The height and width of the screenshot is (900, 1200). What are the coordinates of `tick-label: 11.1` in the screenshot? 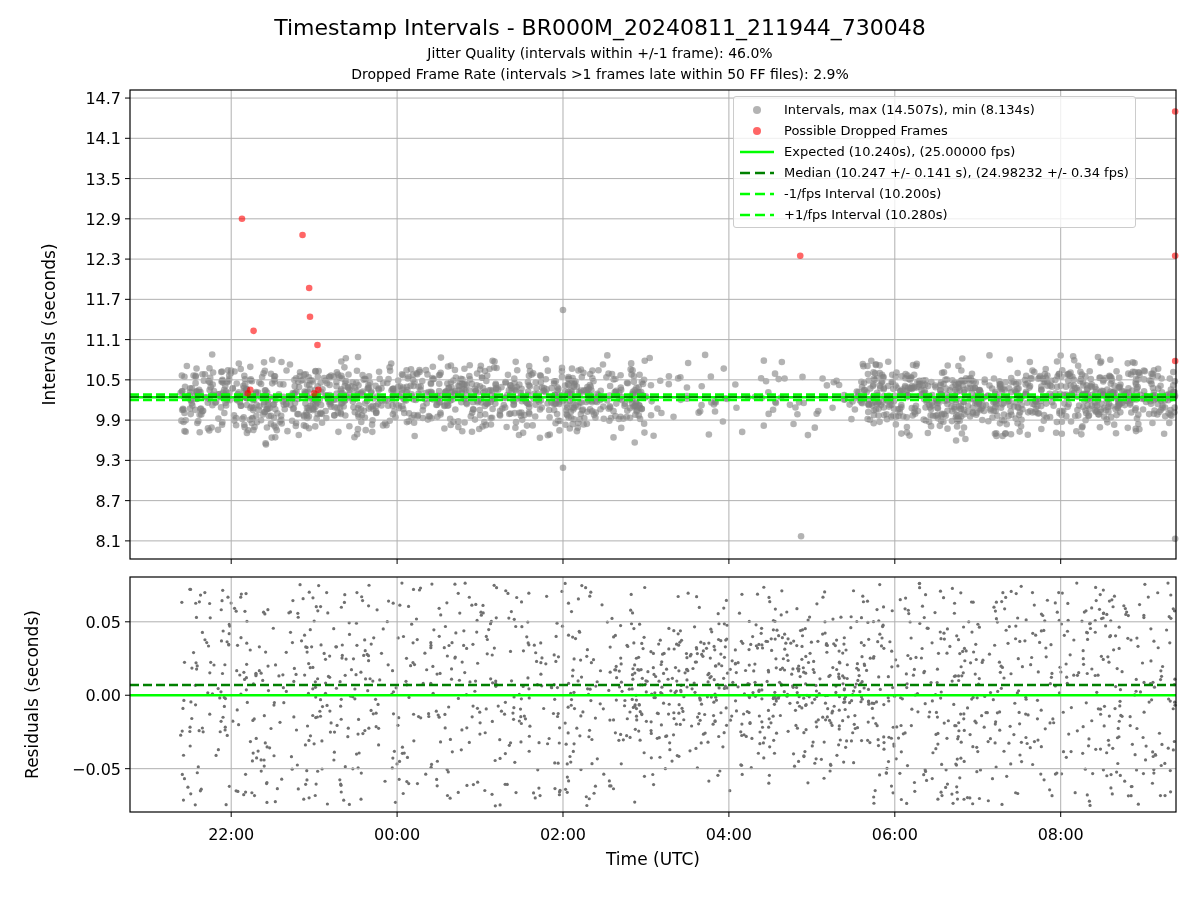 It's located at (103, 340).